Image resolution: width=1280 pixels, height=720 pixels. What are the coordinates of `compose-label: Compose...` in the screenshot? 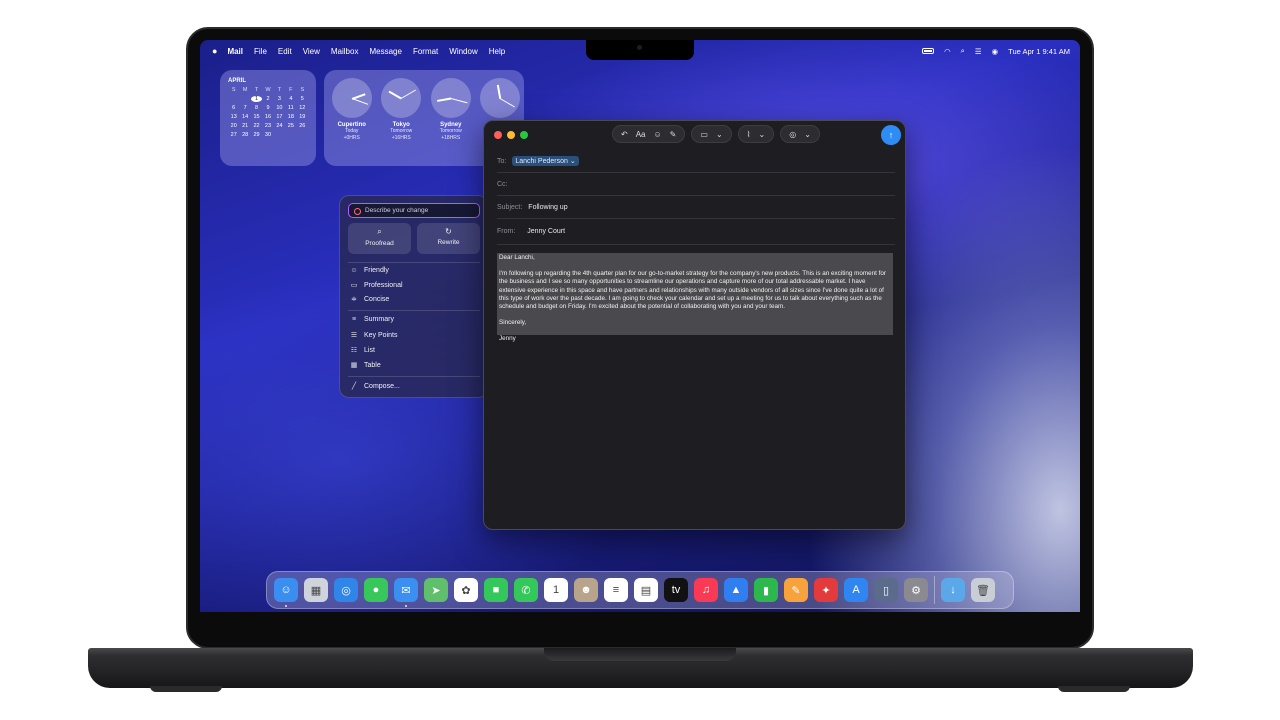 It's located at (382, 386).